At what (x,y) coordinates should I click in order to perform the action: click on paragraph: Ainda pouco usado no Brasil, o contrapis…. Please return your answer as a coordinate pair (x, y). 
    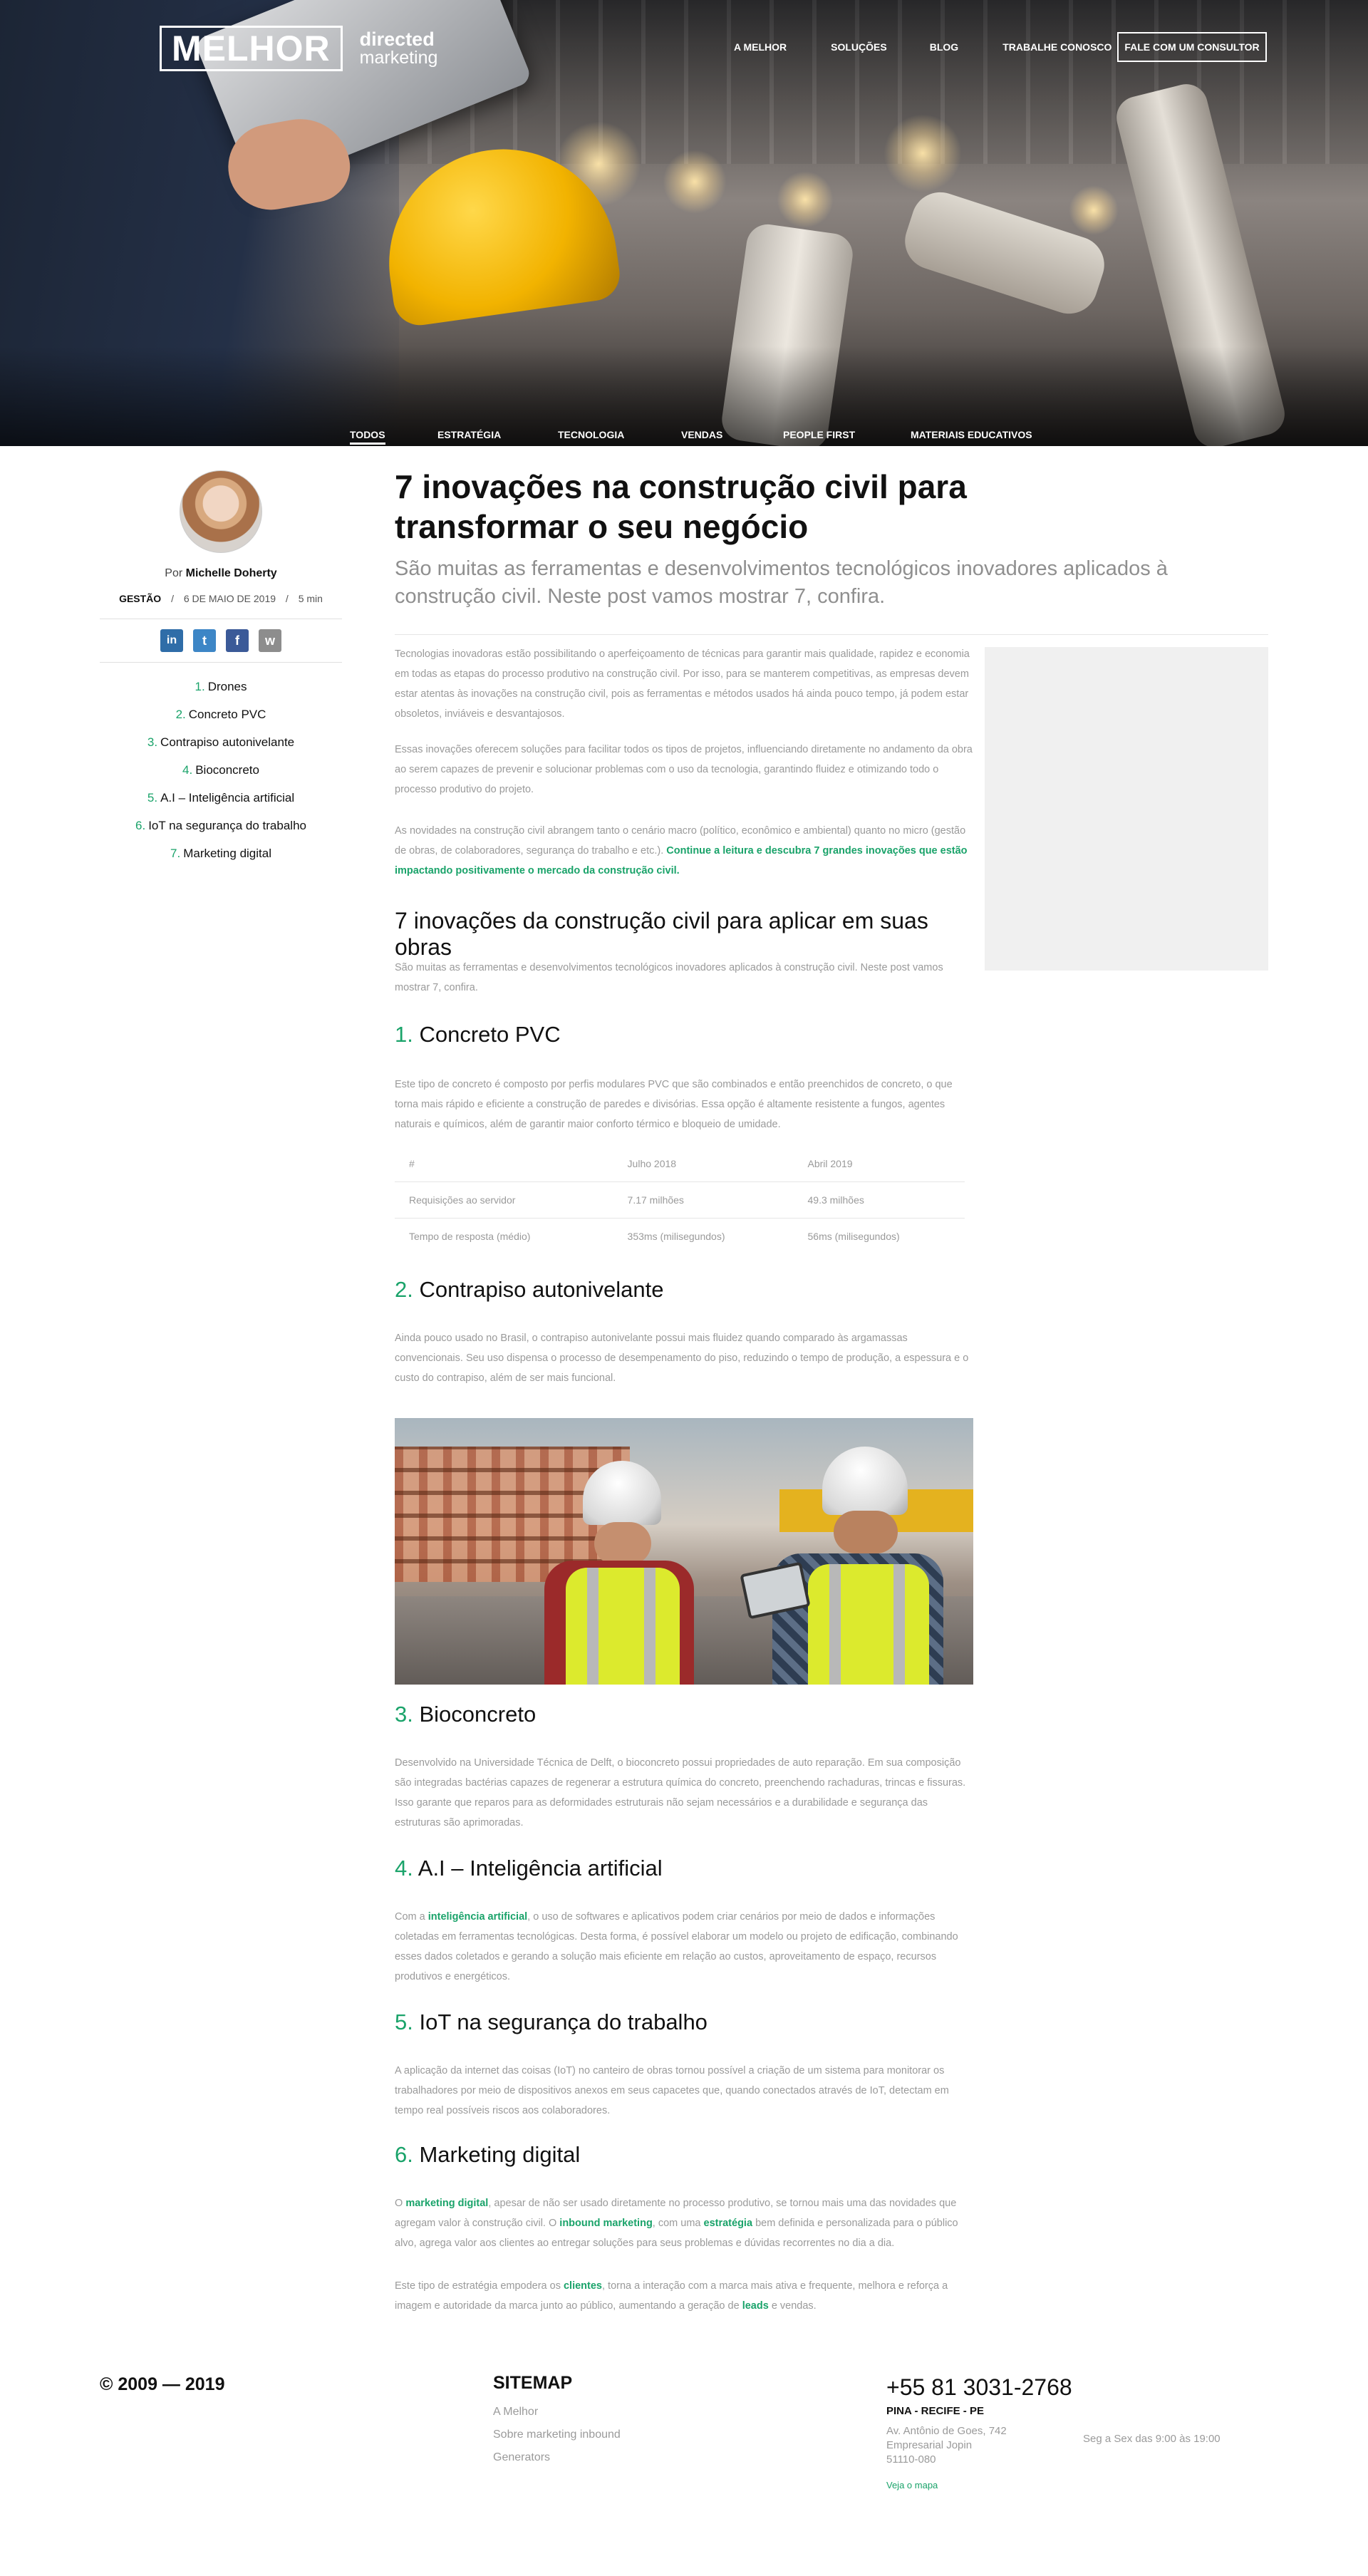
    Looking at the image, I should click on (682, 1359).